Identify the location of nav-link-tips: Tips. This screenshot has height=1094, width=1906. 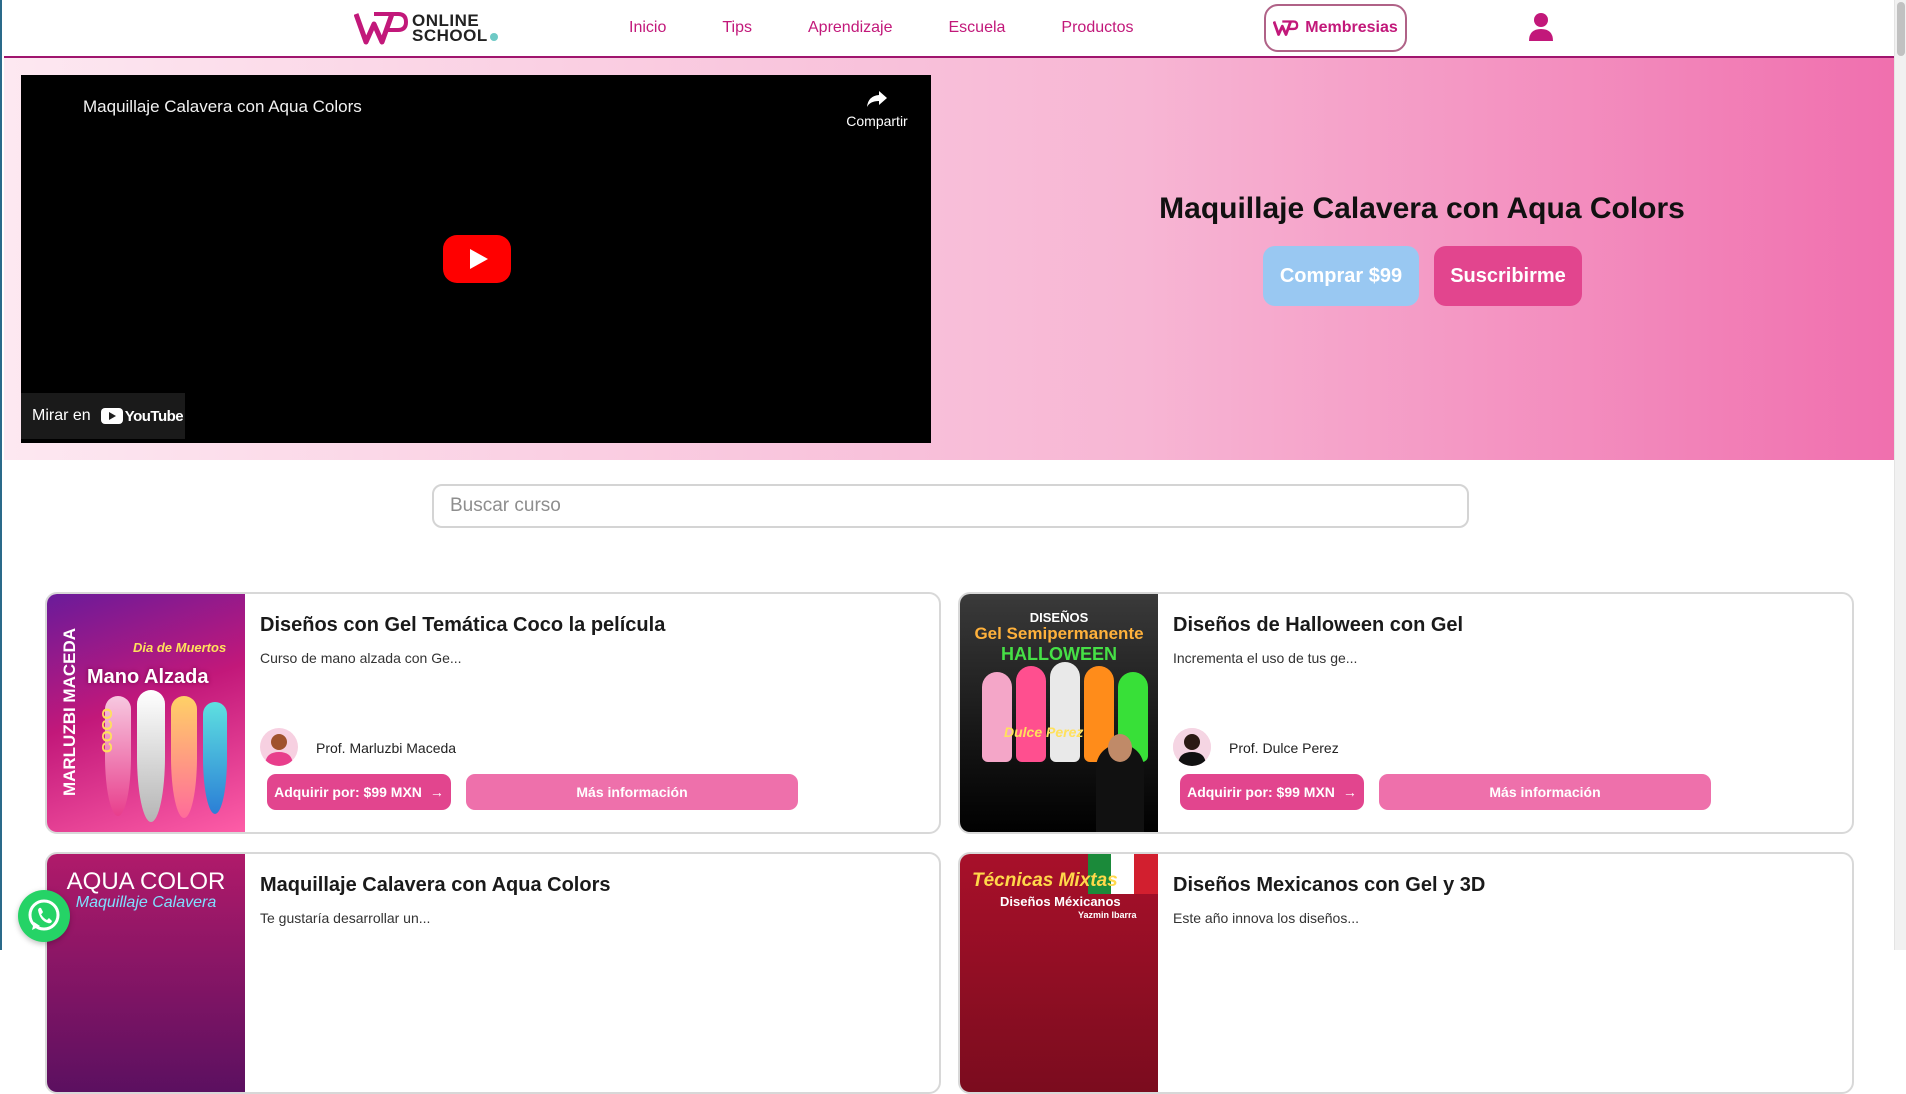
(737, 28).